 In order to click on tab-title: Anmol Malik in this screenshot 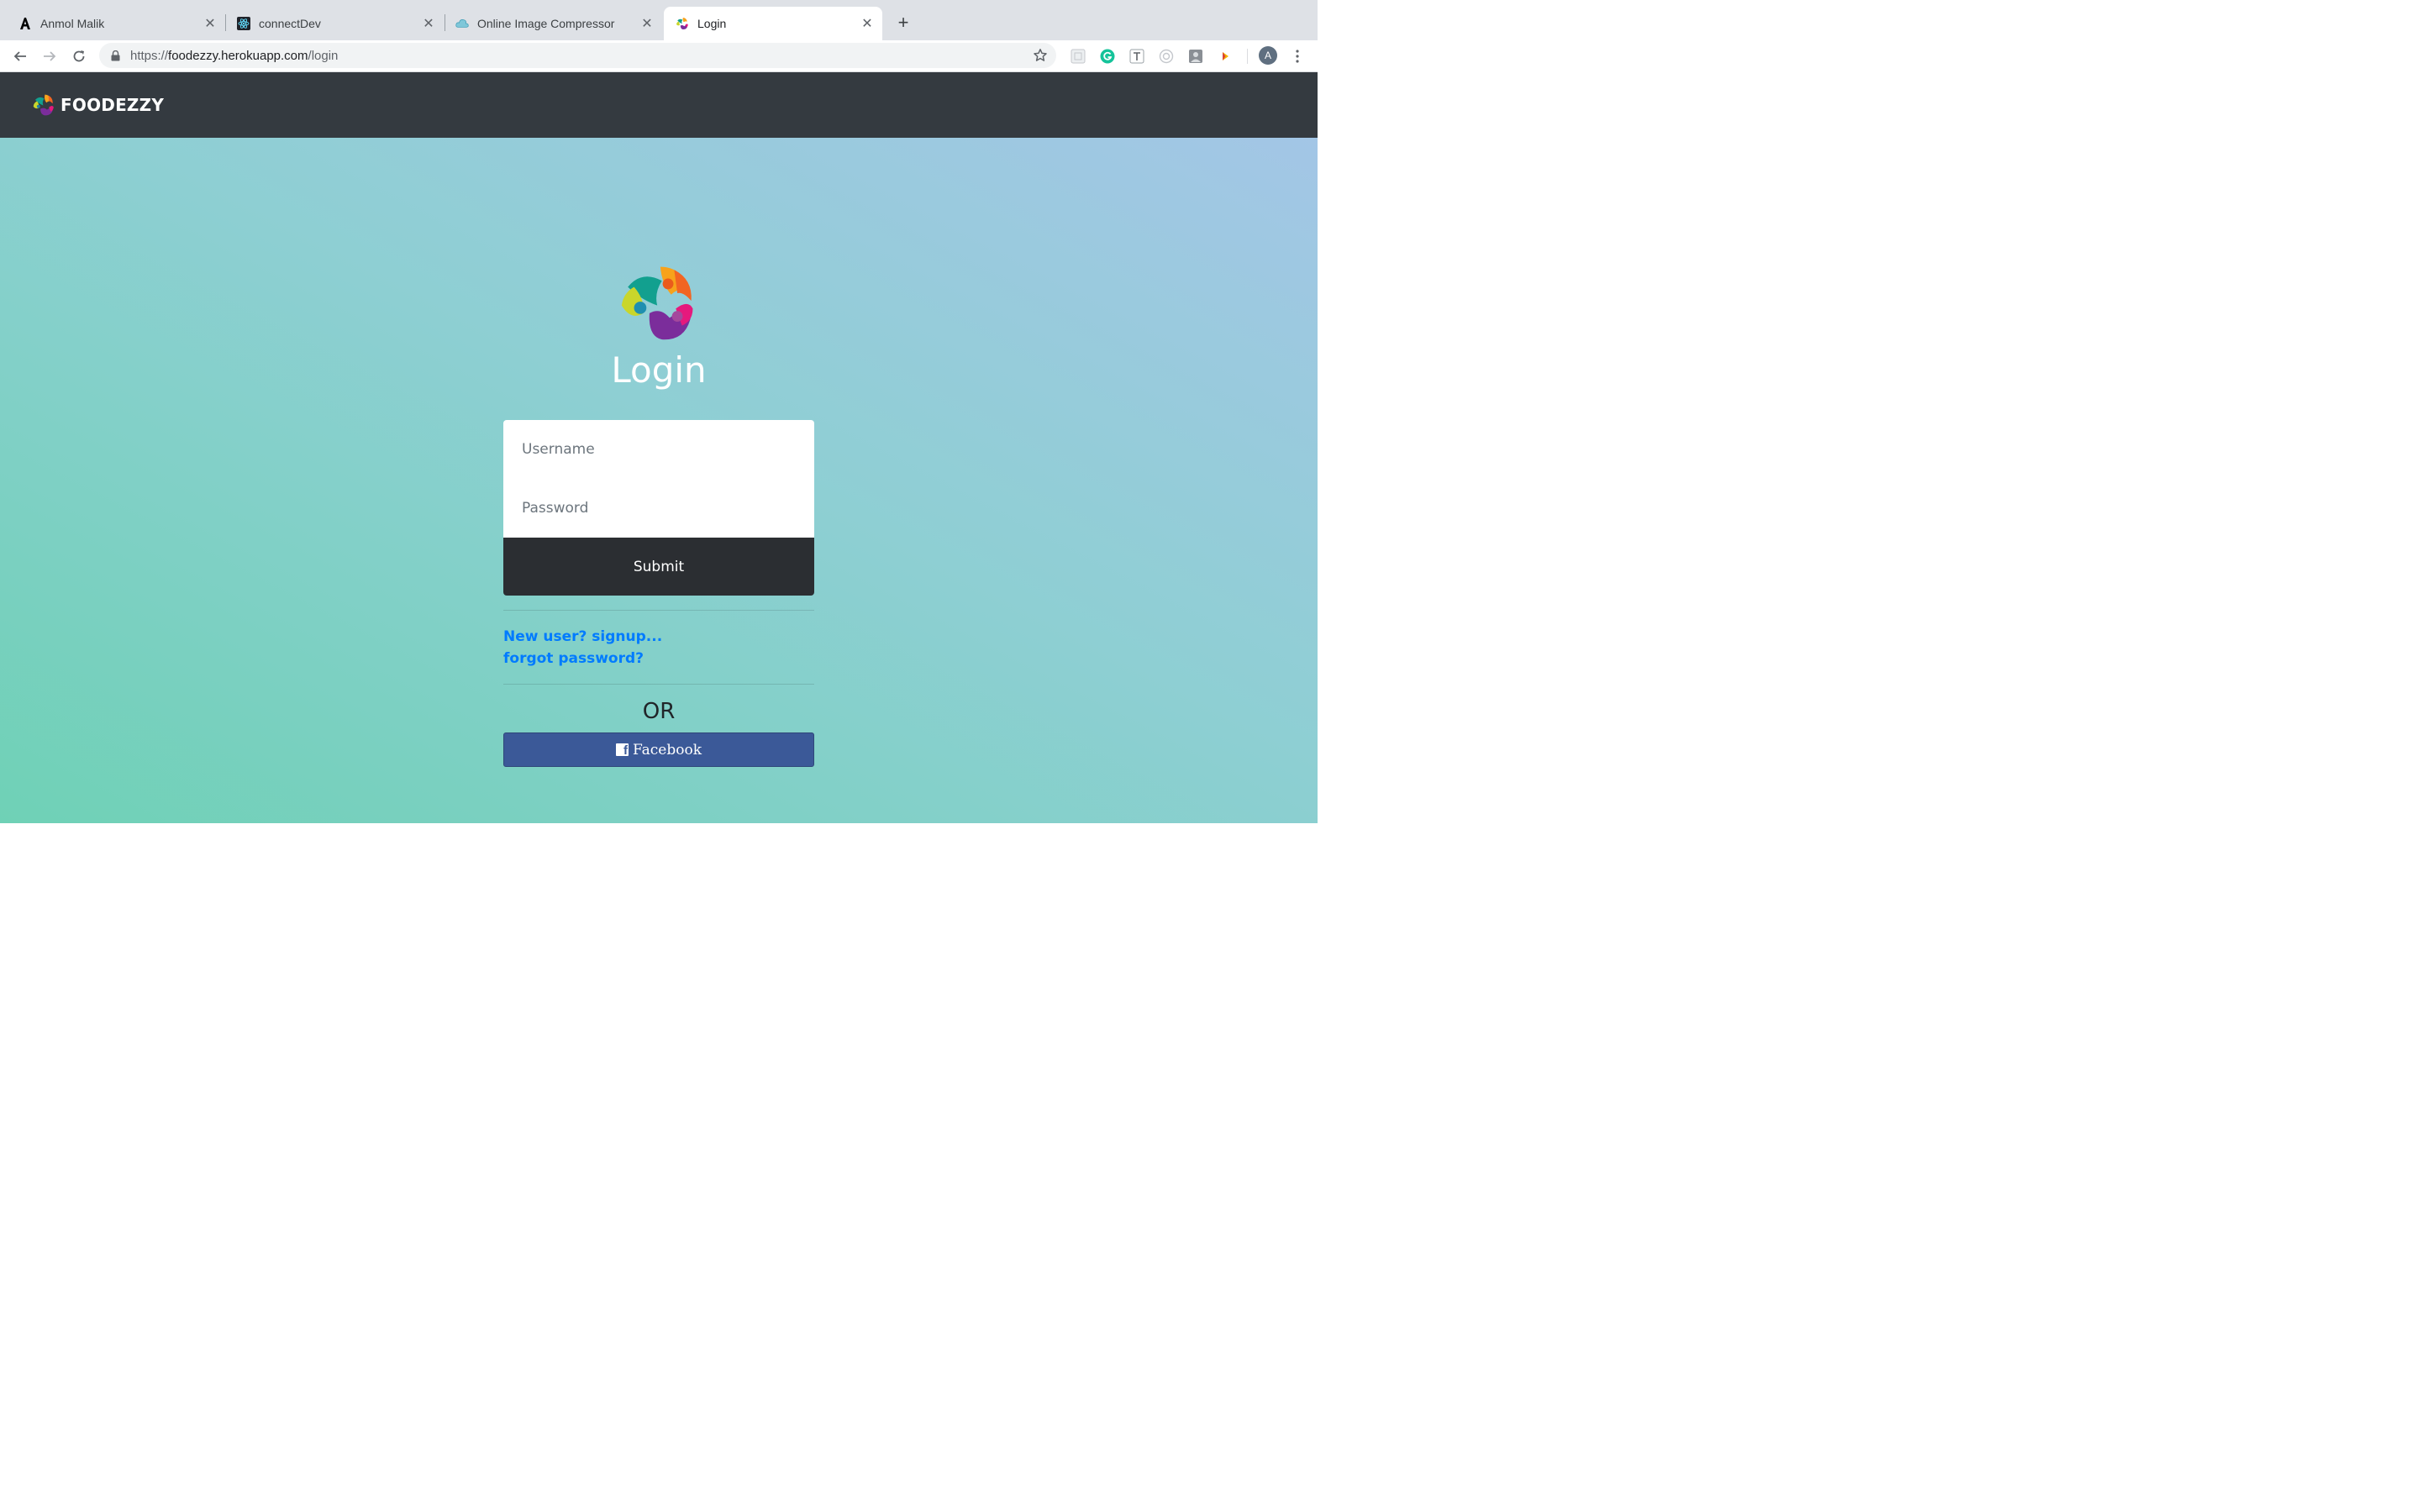, I will do `click(73, 23)`.